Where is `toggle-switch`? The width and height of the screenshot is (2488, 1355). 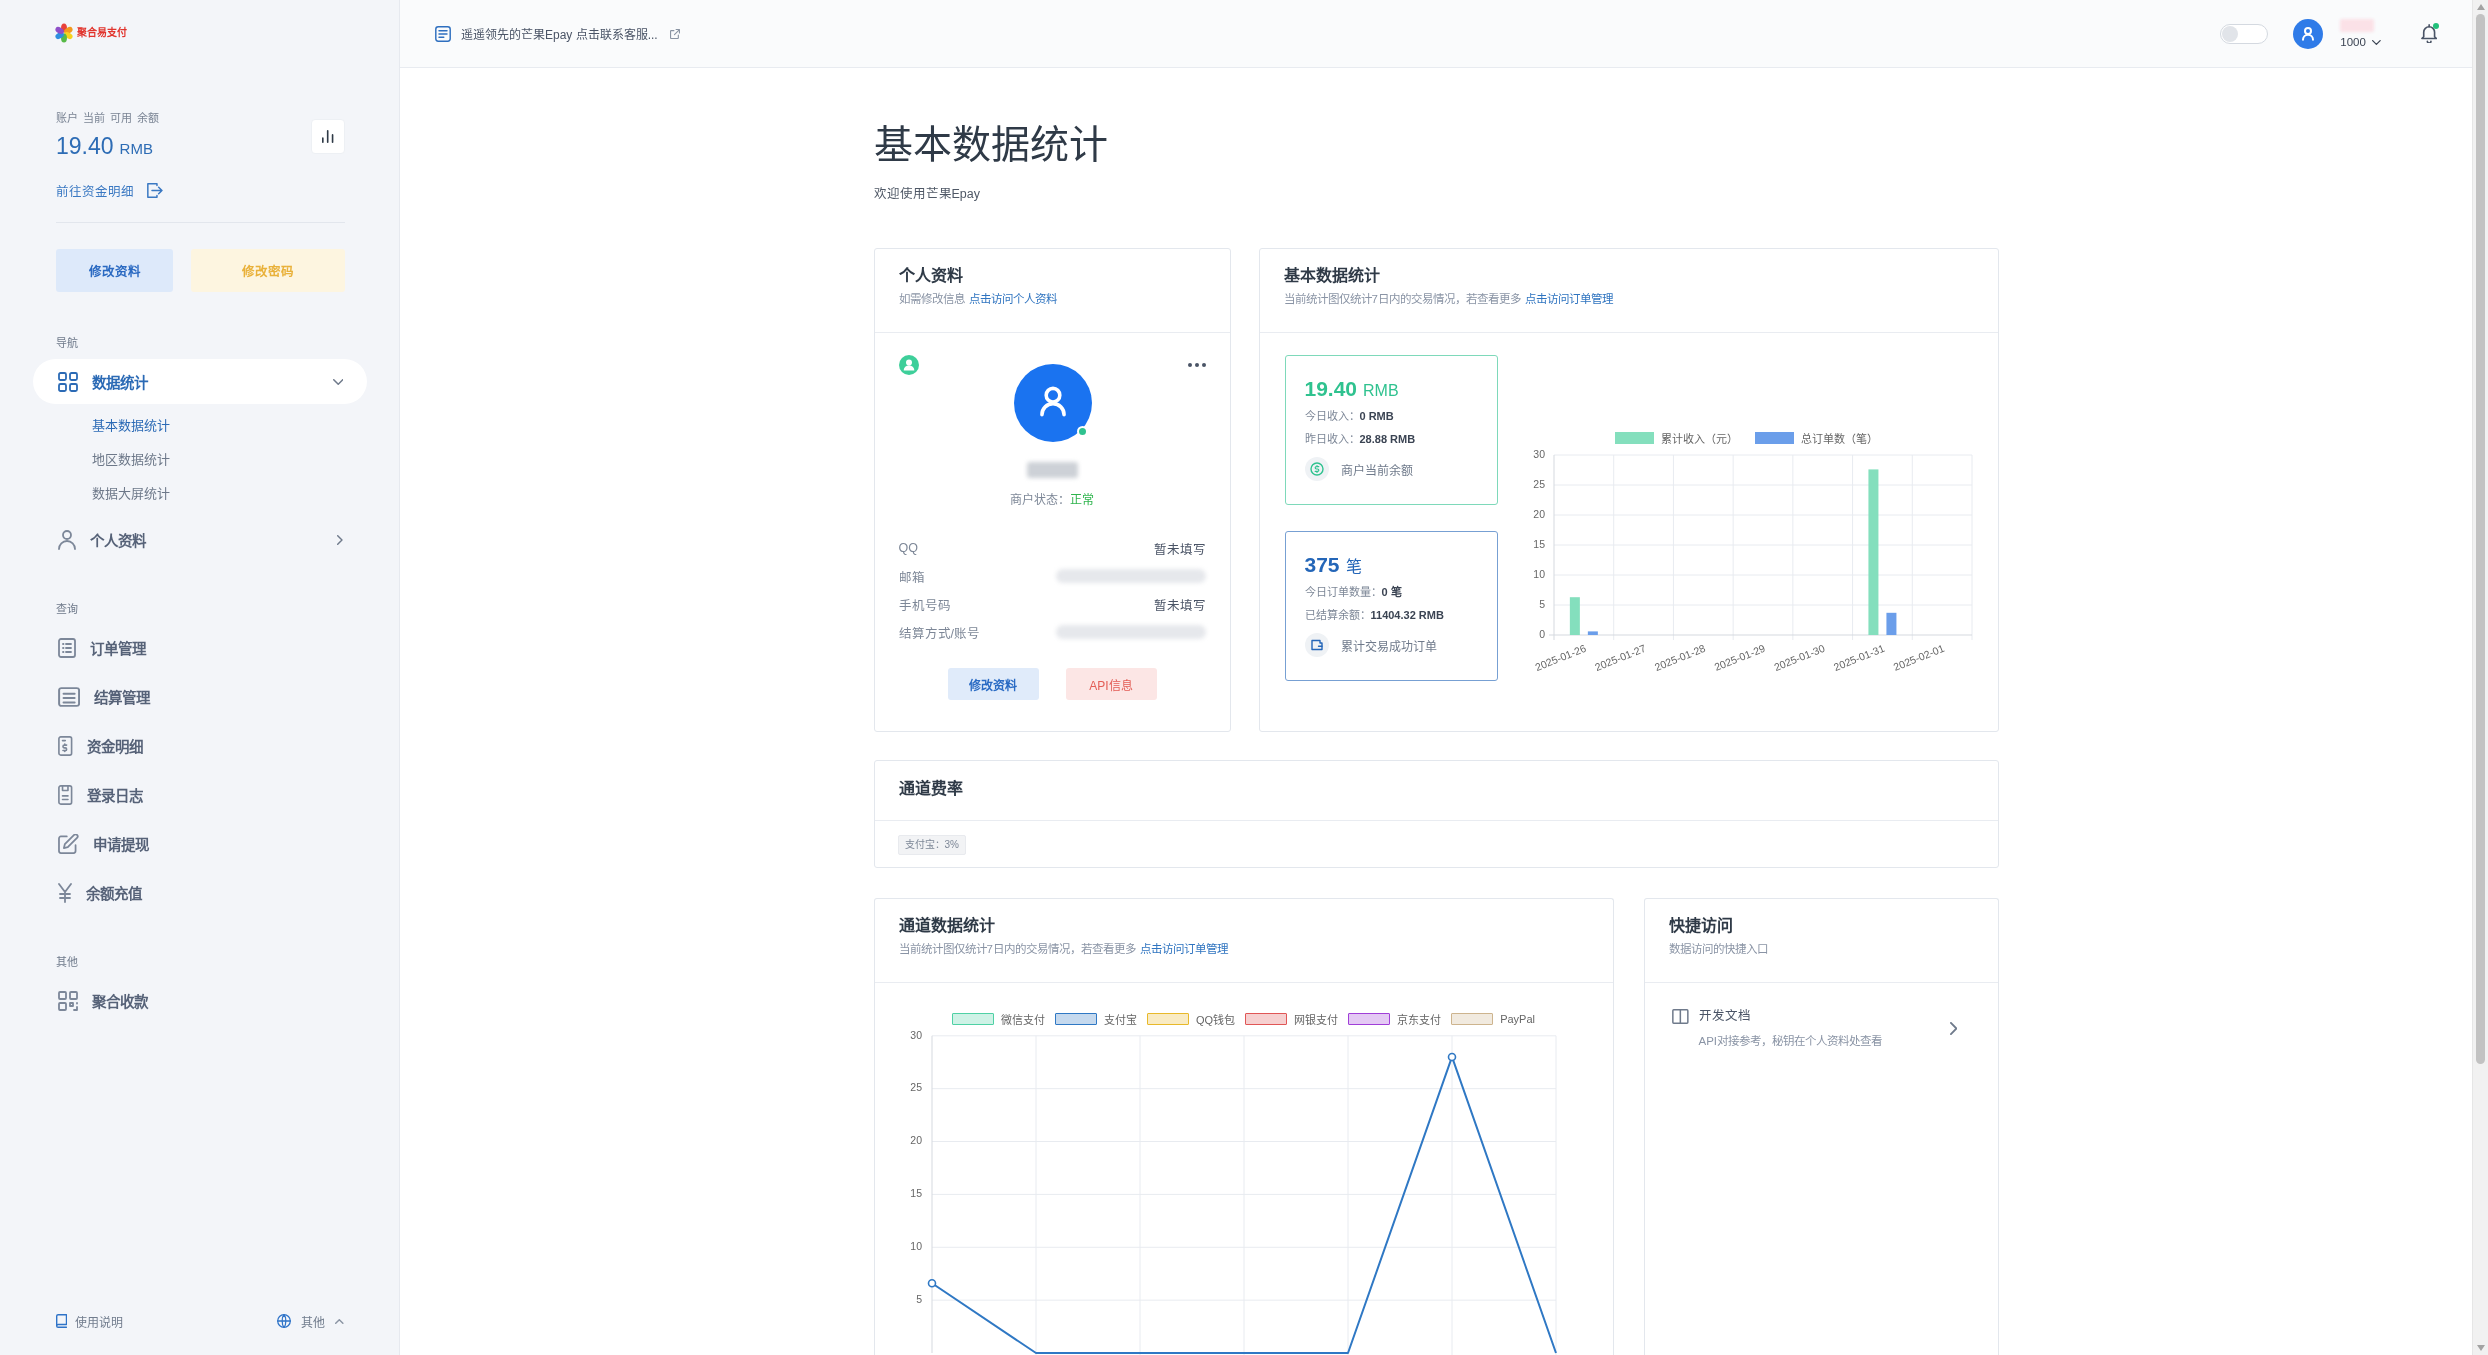
toggle-switch is located at coordinates (2244, 33).